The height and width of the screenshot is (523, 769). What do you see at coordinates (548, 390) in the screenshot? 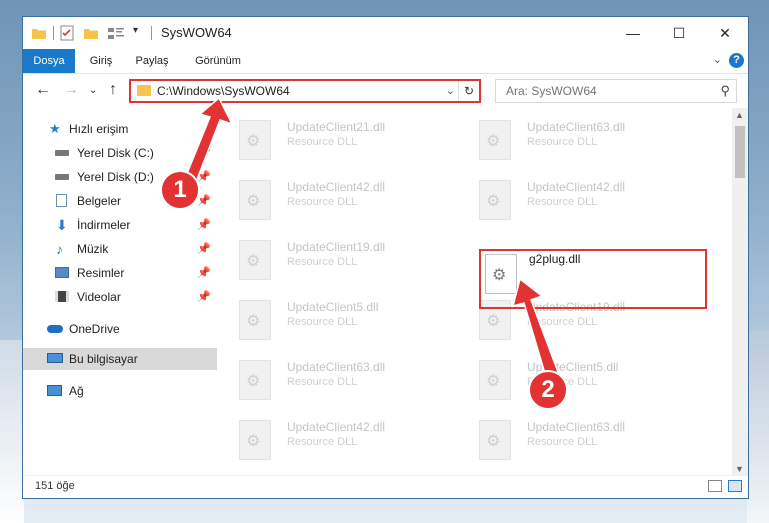
I see `callout-2: 2` at bounding box center [548, 390].